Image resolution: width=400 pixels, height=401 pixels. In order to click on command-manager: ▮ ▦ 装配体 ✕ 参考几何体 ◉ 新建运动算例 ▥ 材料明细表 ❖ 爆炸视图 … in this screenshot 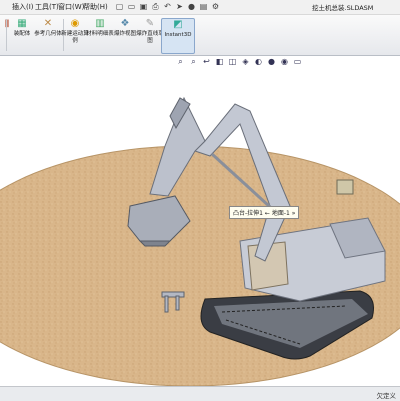, I will do `click(200, 35)`.